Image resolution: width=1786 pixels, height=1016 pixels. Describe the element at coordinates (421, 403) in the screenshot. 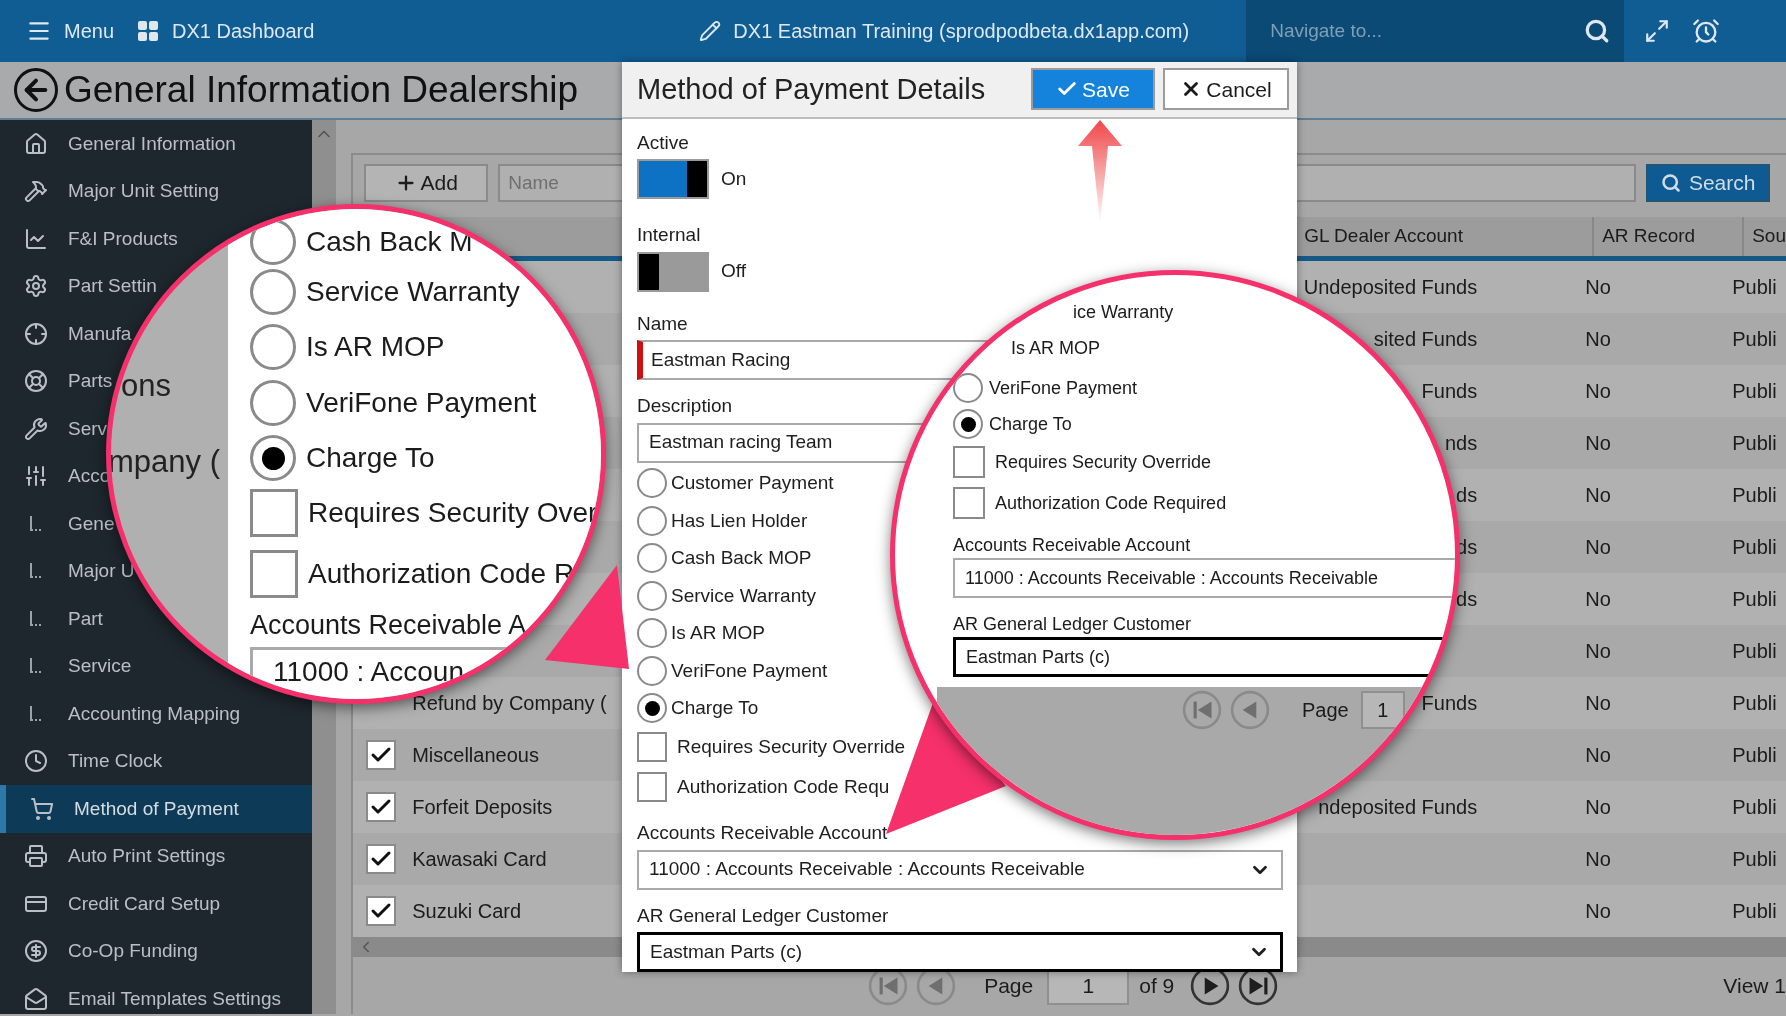

I see `magnified-option-label: VeriFone Payment` at that location.